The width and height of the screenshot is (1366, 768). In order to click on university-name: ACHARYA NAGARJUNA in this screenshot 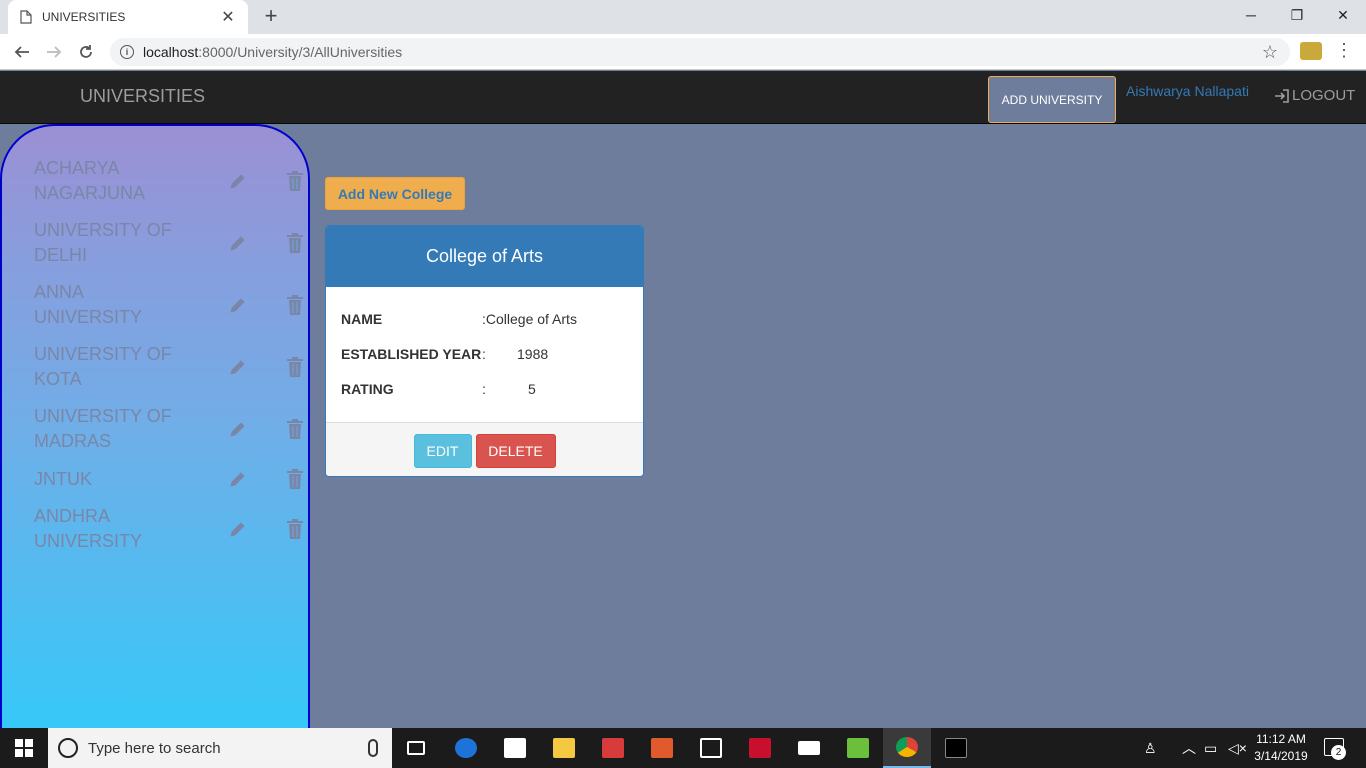, I will do `click(109, 181)`.